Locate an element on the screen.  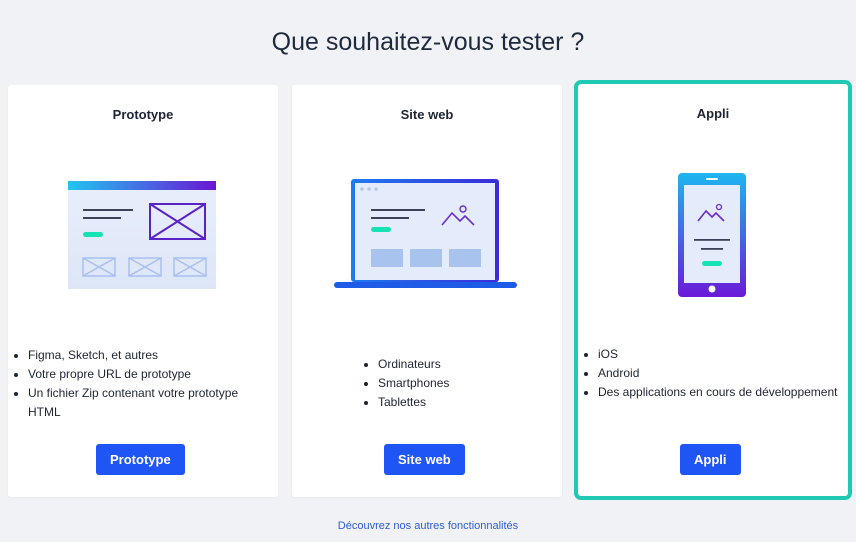
list-item: iOS is located at coordinates (721, 354).